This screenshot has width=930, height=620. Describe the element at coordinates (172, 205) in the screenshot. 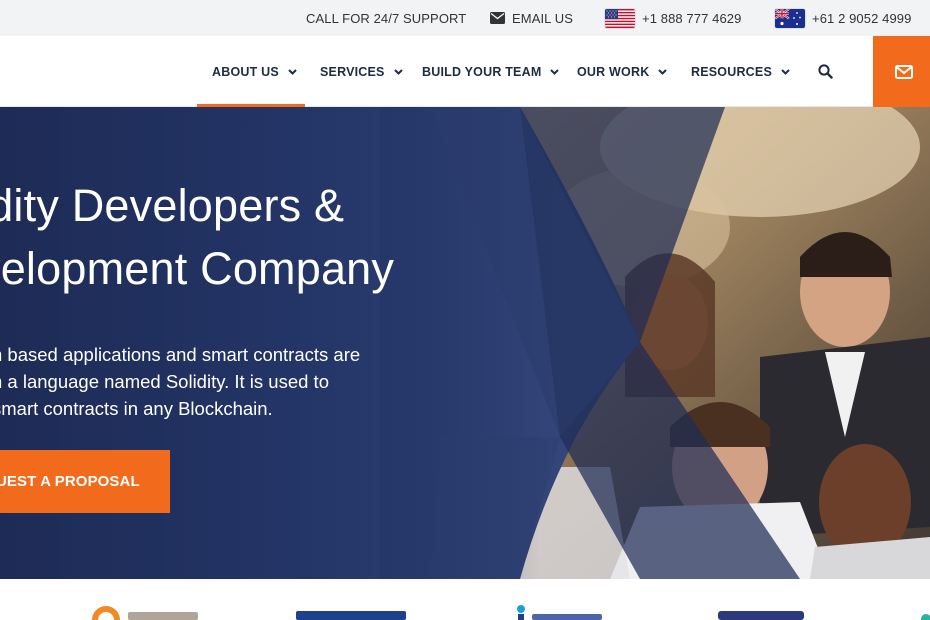

I see `hero-title-line-1: idity Developers &` at that location.